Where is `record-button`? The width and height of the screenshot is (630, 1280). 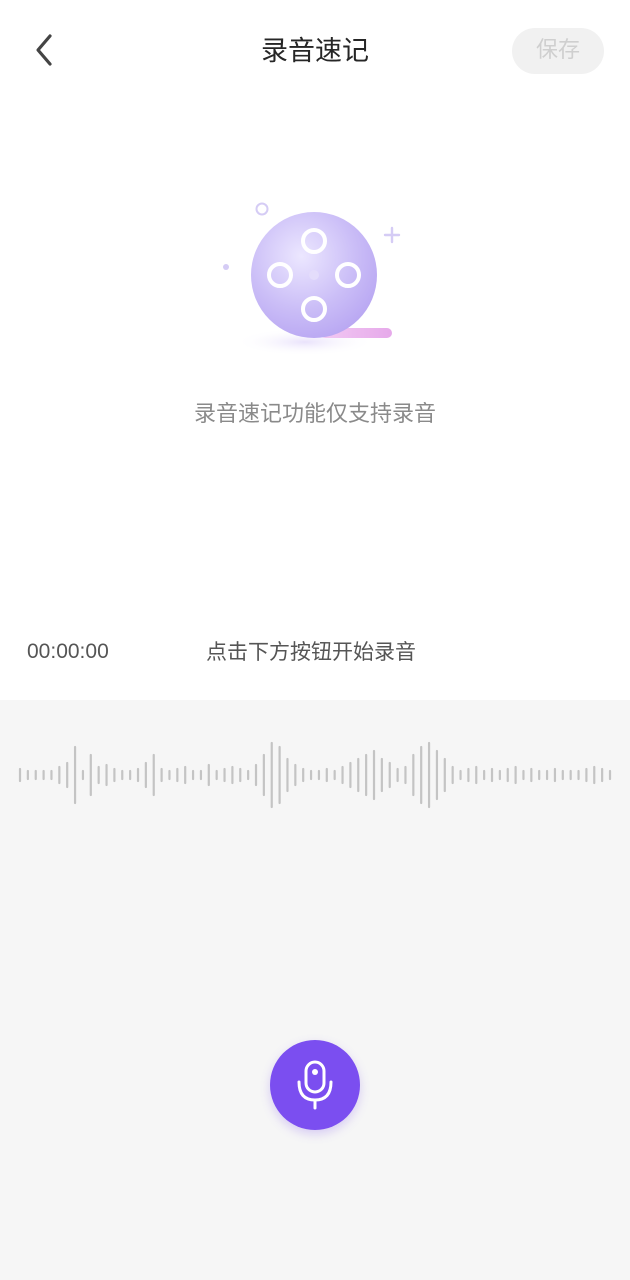 record-button is located at coordinates (315, 1085).